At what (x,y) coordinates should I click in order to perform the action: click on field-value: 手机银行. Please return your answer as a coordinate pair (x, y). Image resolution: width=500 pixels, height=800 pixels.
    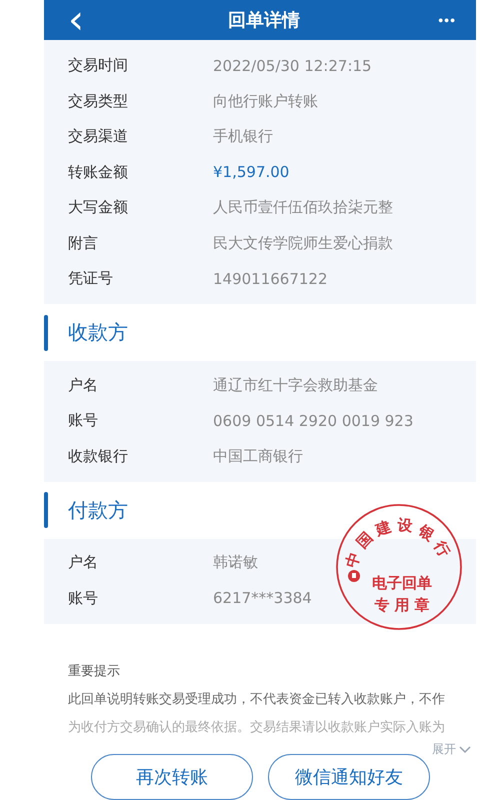
    Looking at the image, I should click on (243, 136).